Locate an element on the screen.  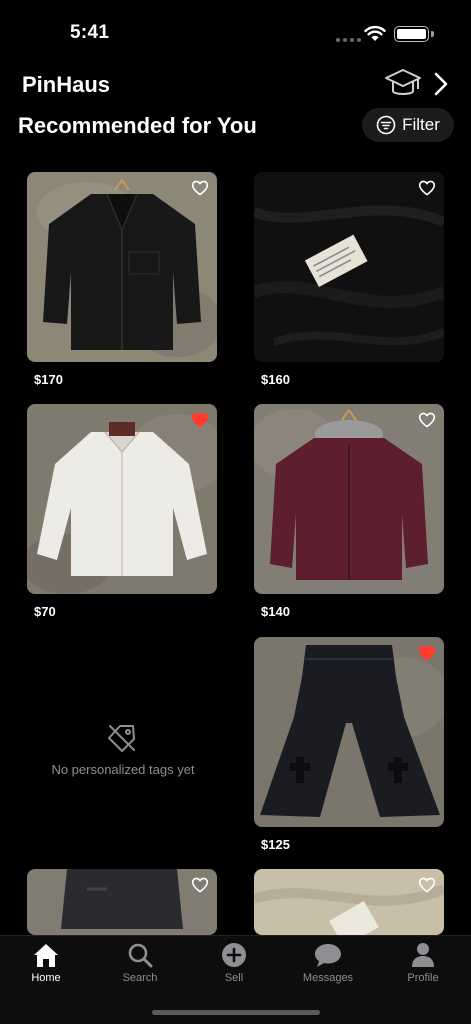
battery-icon is located at coordinates (411, 34).